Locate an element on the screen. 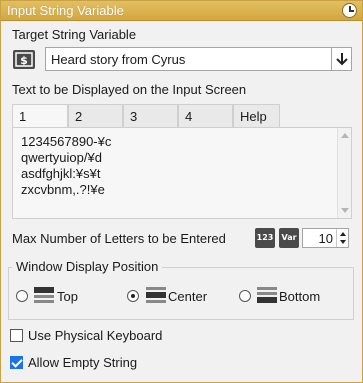 Image resolution: width=363 pixels, height=383 pixels. vertical-scrollbar is located at coordinates (344, 173).